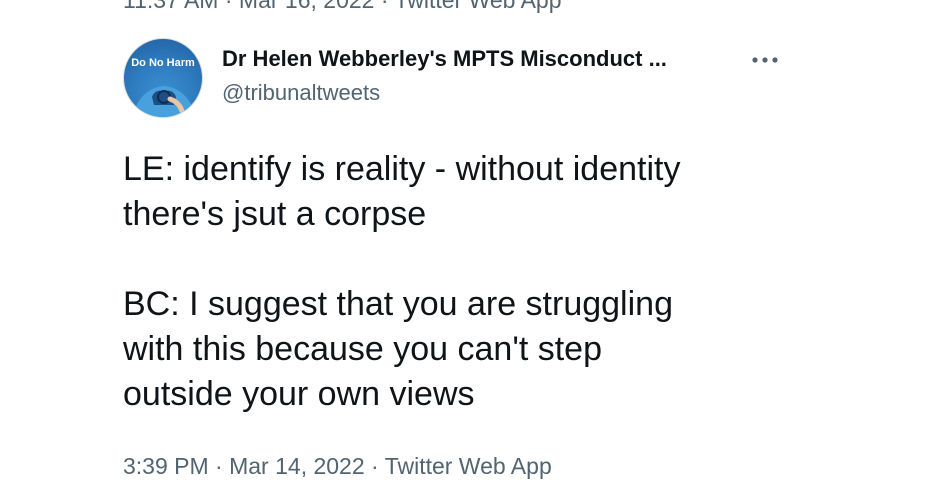 The height and width of the screenshot is (500, 932). Describe the element at coordinates (301, 93) in the screenshot. I see `author-handle: @tribunaltweets` at that location.